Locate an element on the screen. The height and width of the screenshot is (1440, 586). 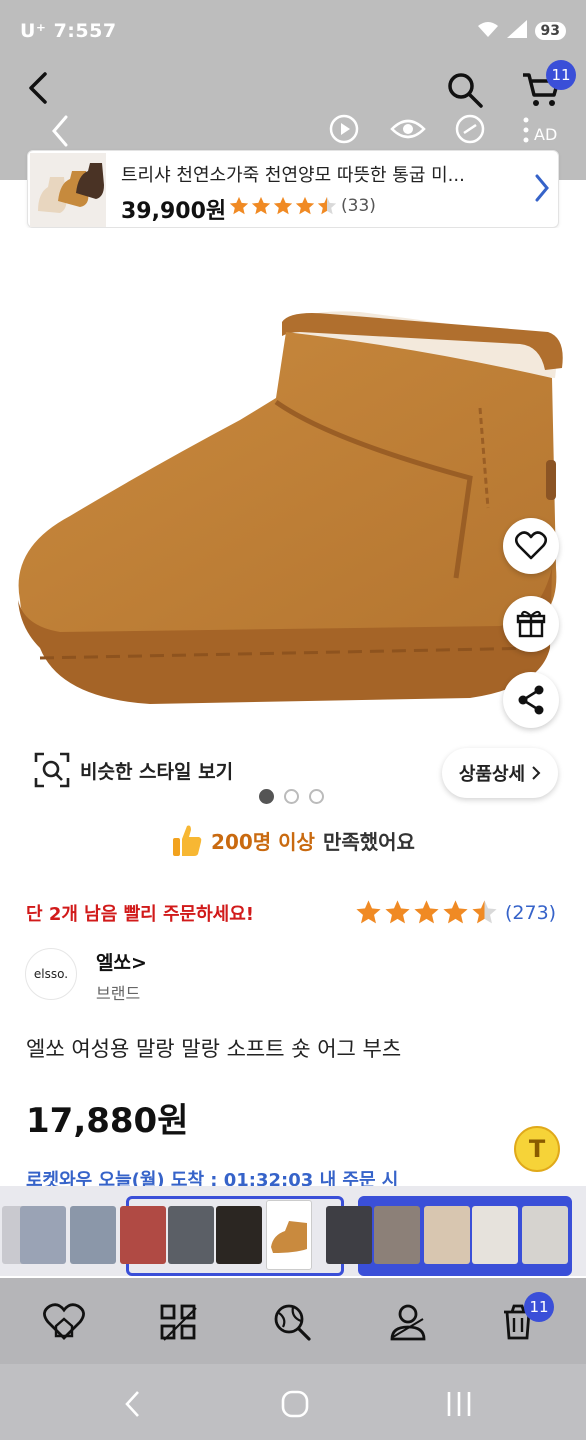
translate-t-icon: T is located at coordinates (537, 1149).